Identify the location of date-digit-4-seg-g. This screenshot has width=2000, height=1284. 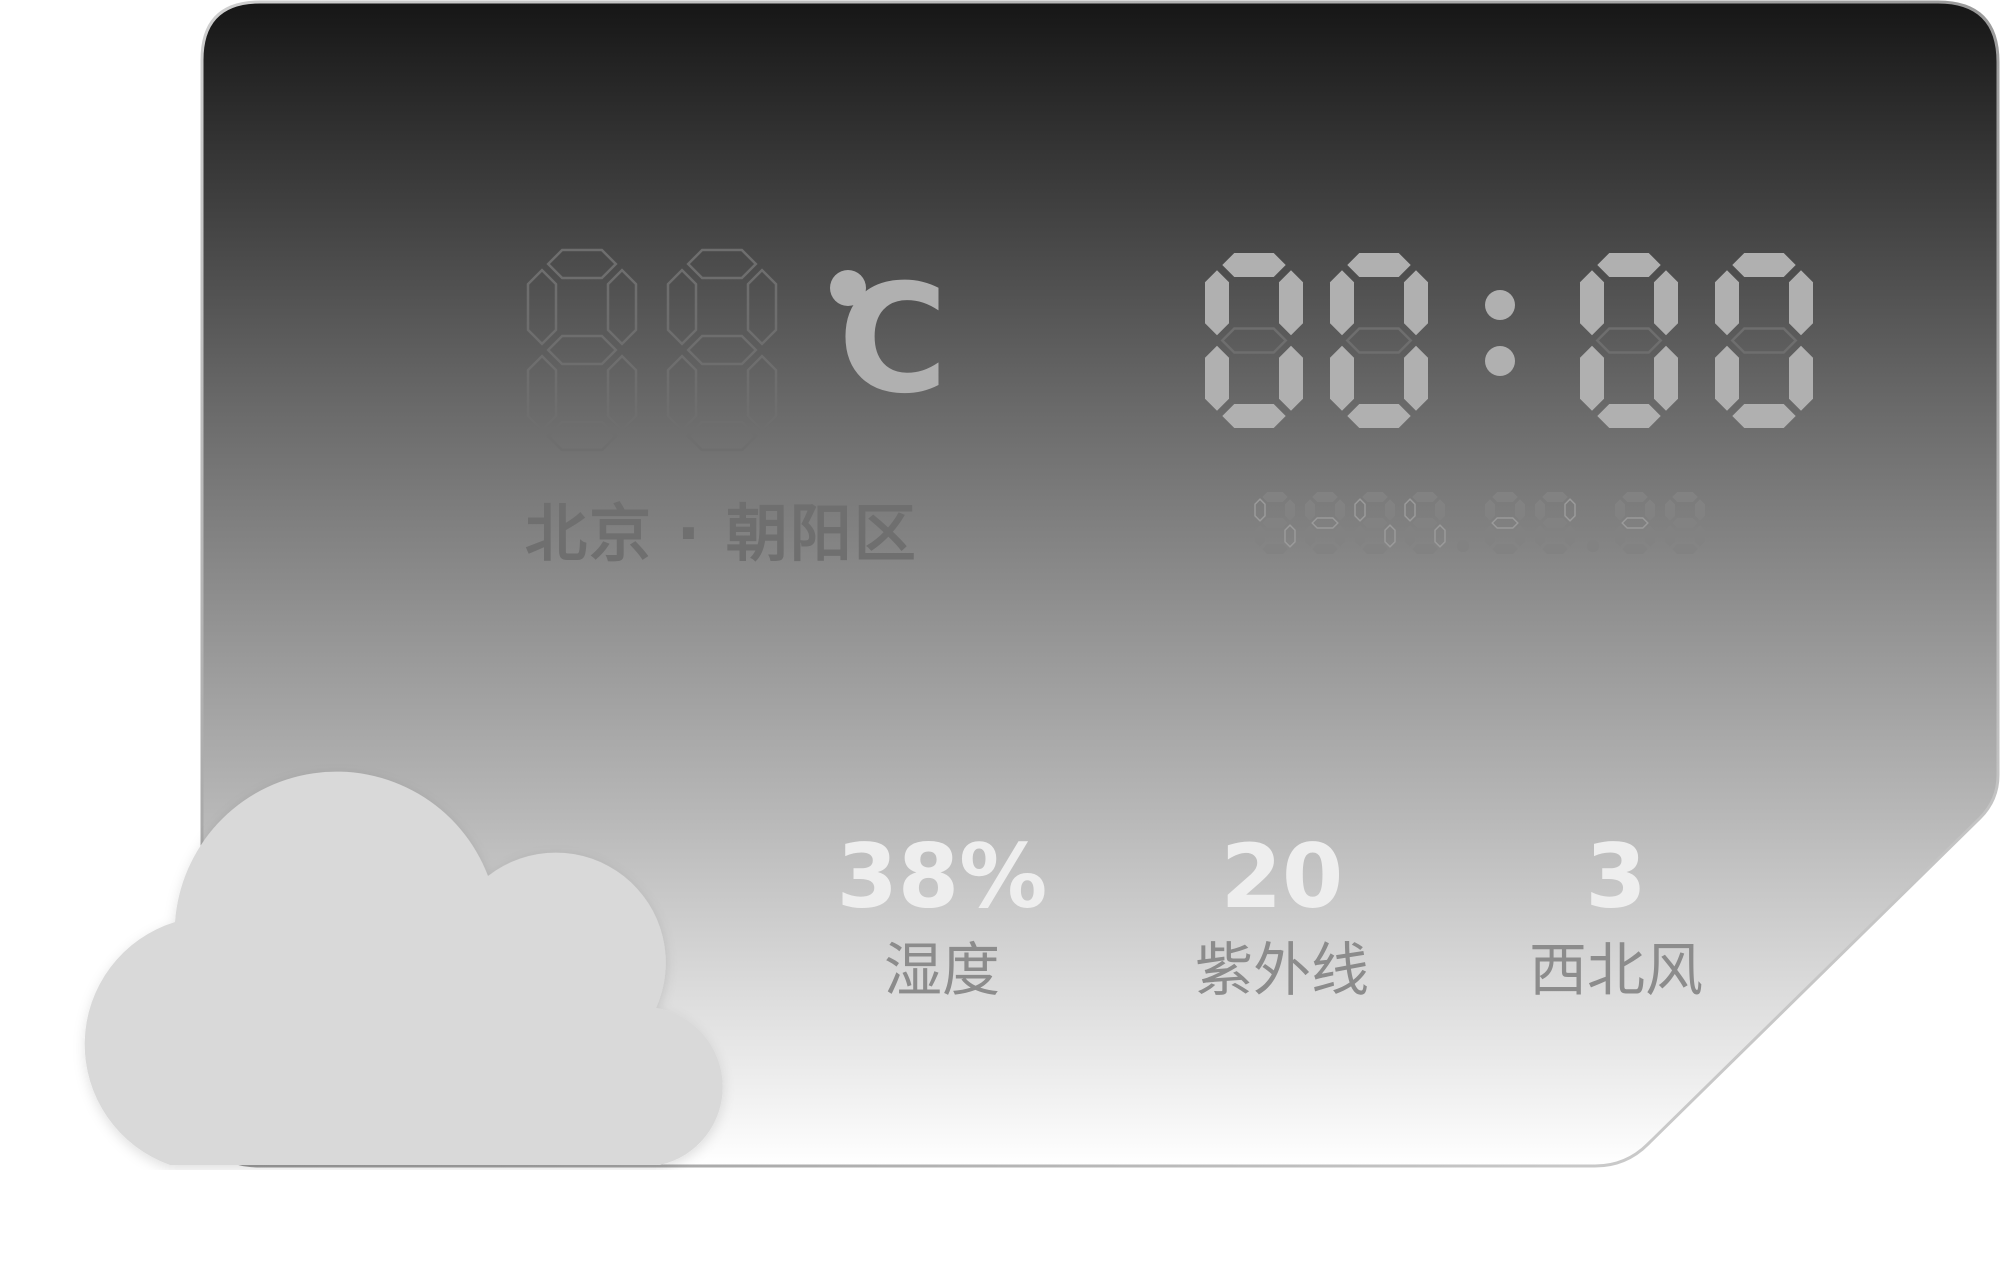
(1425, 523).